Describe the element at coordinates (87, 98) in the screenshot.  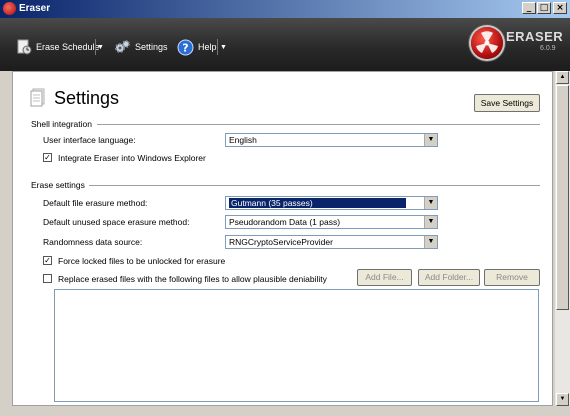
I see `page-title: Settings` at that location.